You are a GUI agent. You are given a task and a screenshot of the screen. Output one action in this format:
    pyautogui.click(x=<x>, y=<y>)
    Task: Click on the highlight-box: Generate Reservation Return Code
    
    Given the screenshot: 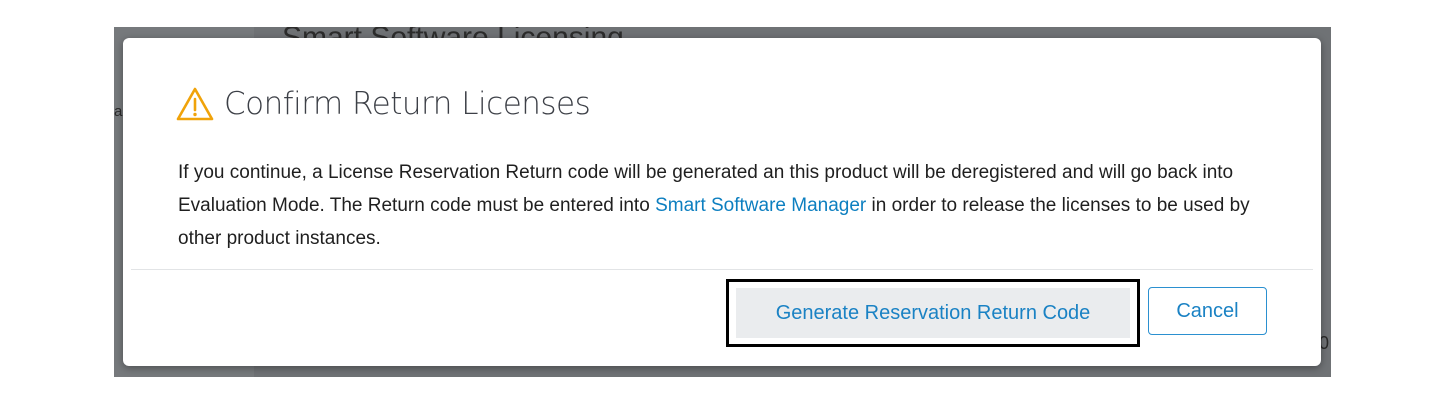 What is the action you would take?
    pyautogui.click(x=933, y=313)
    